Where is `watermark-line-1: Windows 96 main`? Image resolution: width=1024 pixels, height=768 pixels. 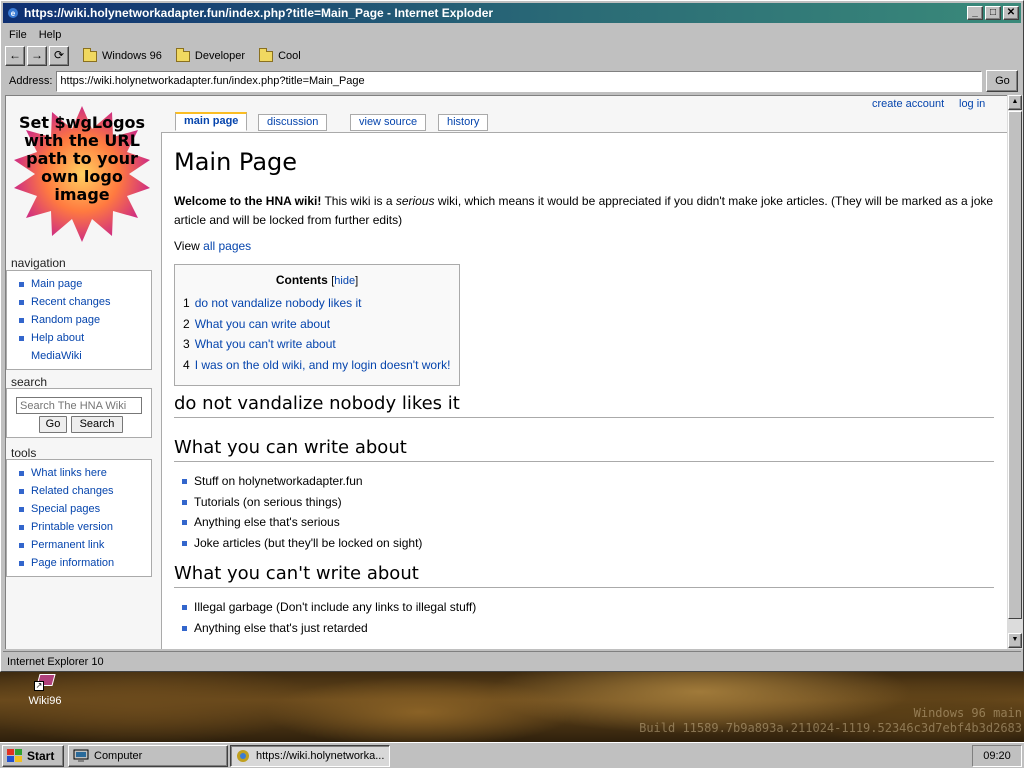 watermark-line-1: Windows 96 main is located at coordinates (967, 713).